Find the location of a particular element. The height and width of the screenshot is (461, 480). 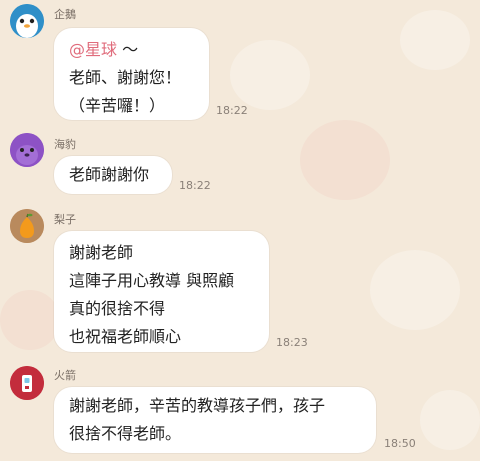

message-time: 18:23 is located at coordinates (292, 342).